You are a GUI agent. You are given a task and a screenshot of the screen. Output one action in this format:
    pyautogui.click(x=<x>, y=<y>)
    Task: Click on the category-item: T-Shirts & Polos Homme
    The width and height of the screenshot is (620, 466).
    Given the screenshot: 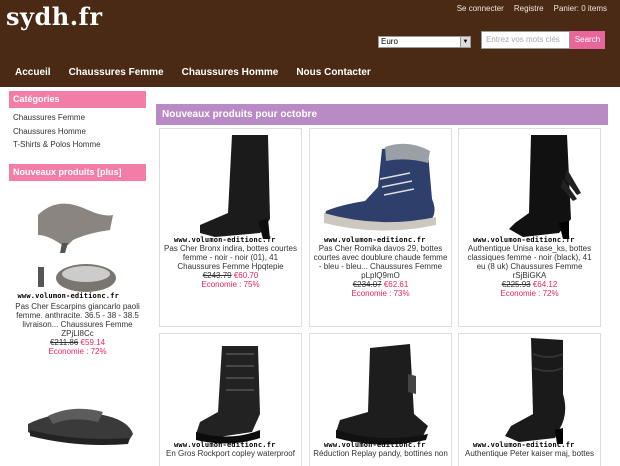 What is the action you would take?
    pyautogui.click(x=77, y=145)
    